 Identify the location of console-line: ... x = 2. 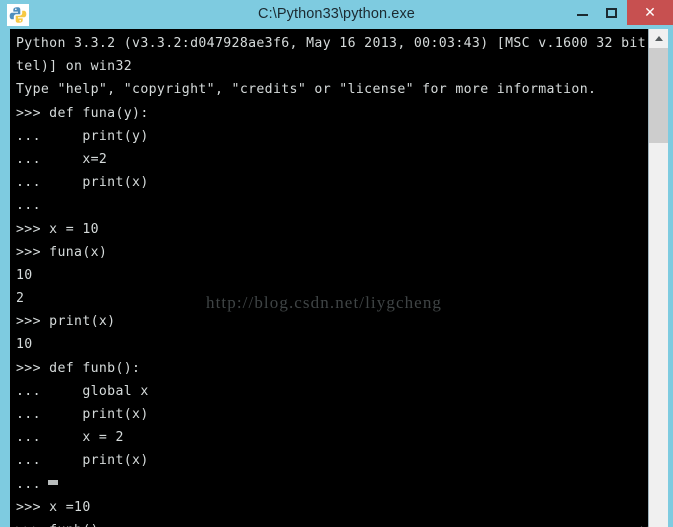
(70, 438).